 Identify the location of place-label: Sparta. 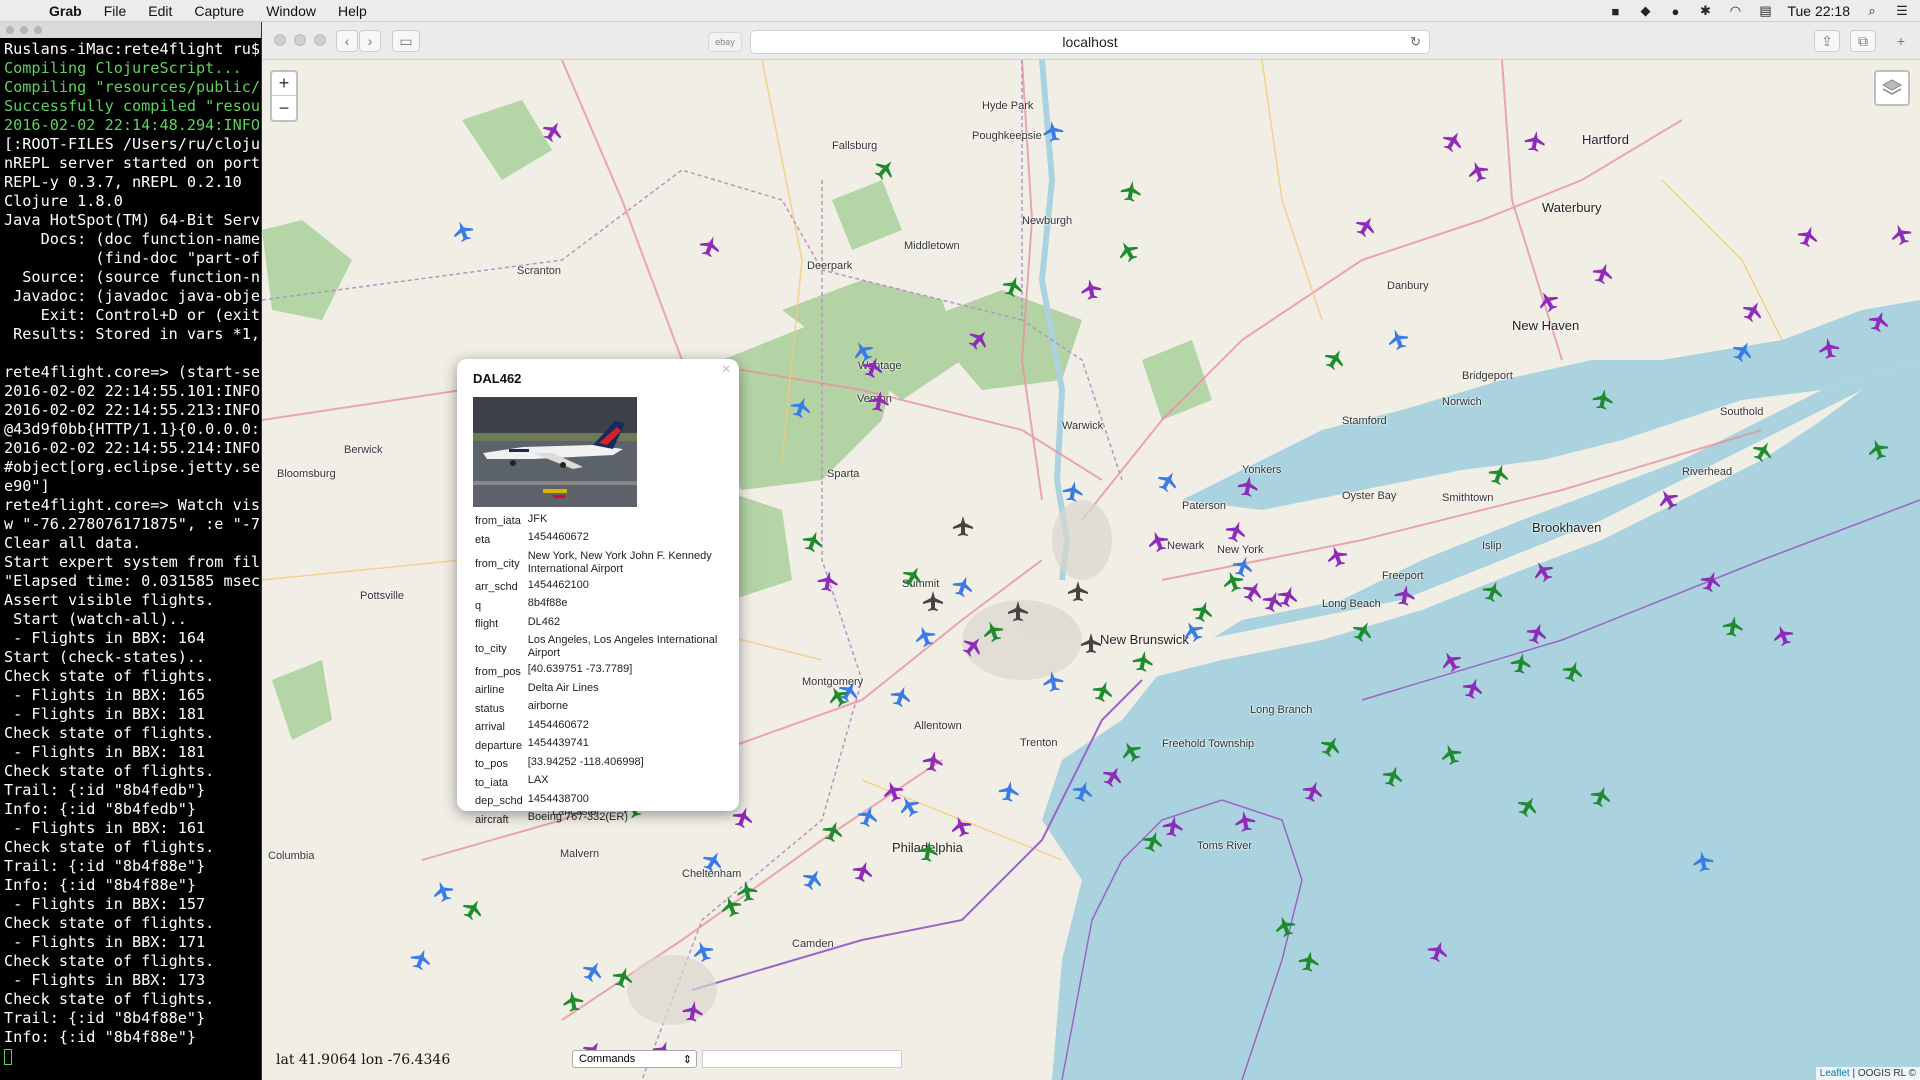
(843, 474).